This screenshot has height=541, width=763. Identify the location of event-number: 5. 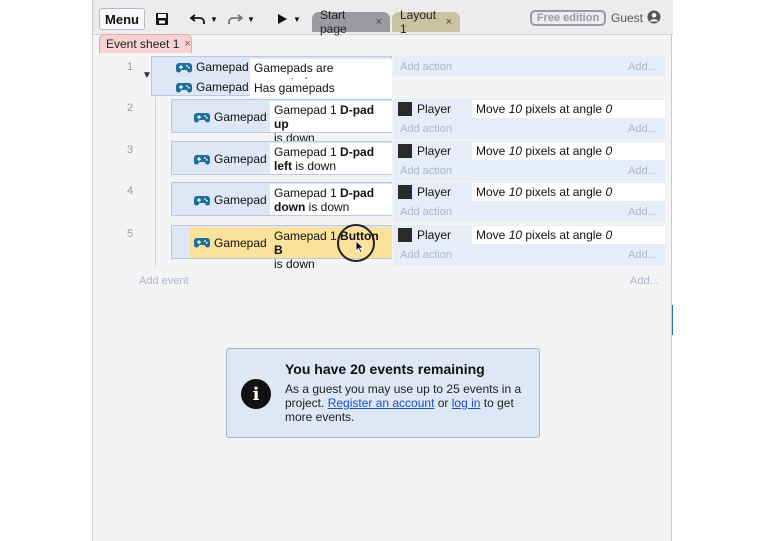
(130, 234).